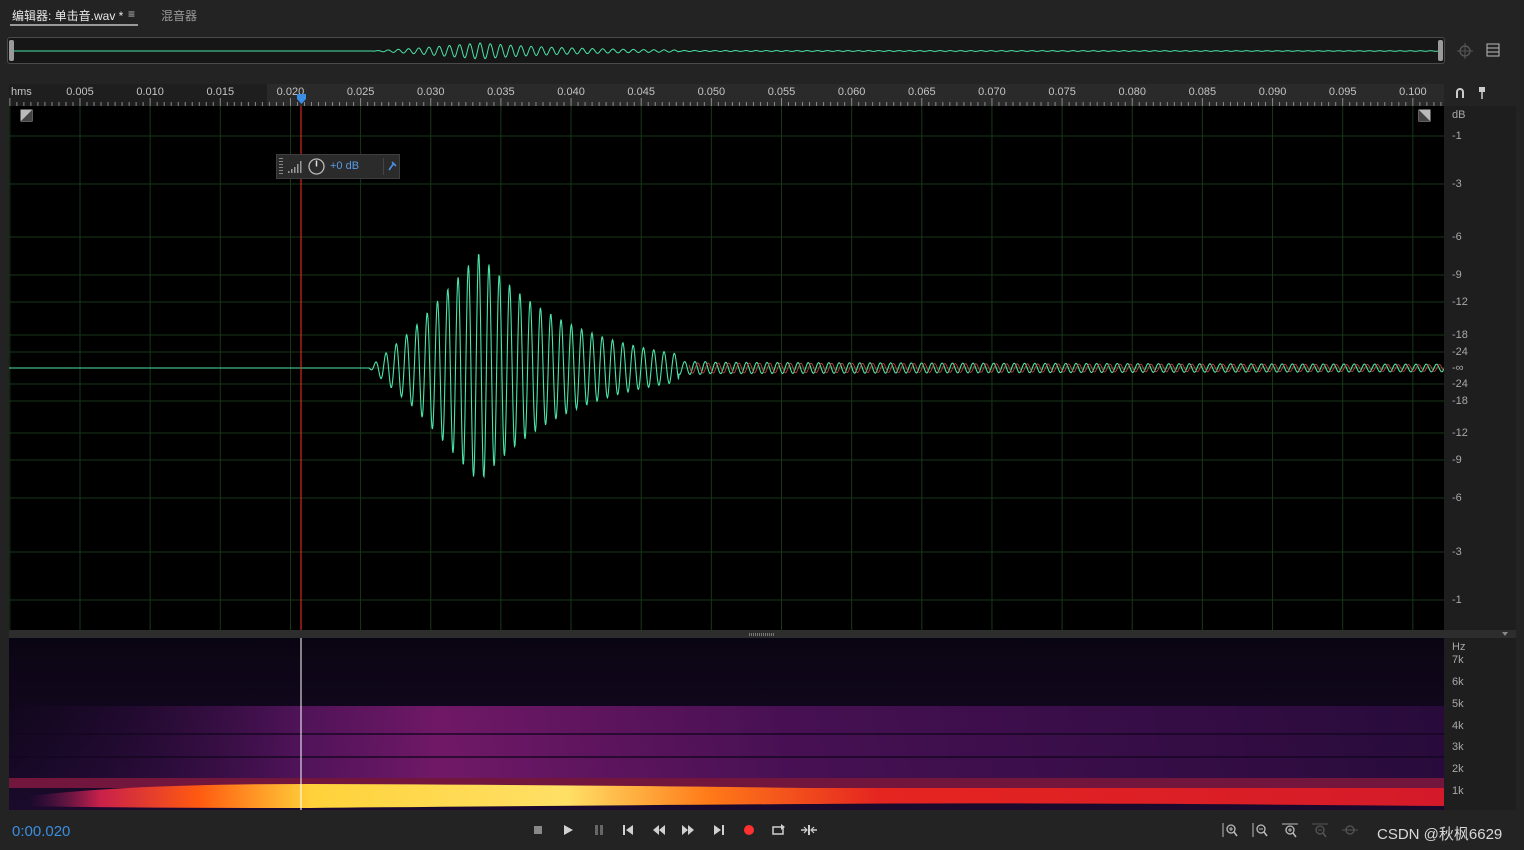 The image size is (1524, 850). I want to click on record-button, so click(749, 830).